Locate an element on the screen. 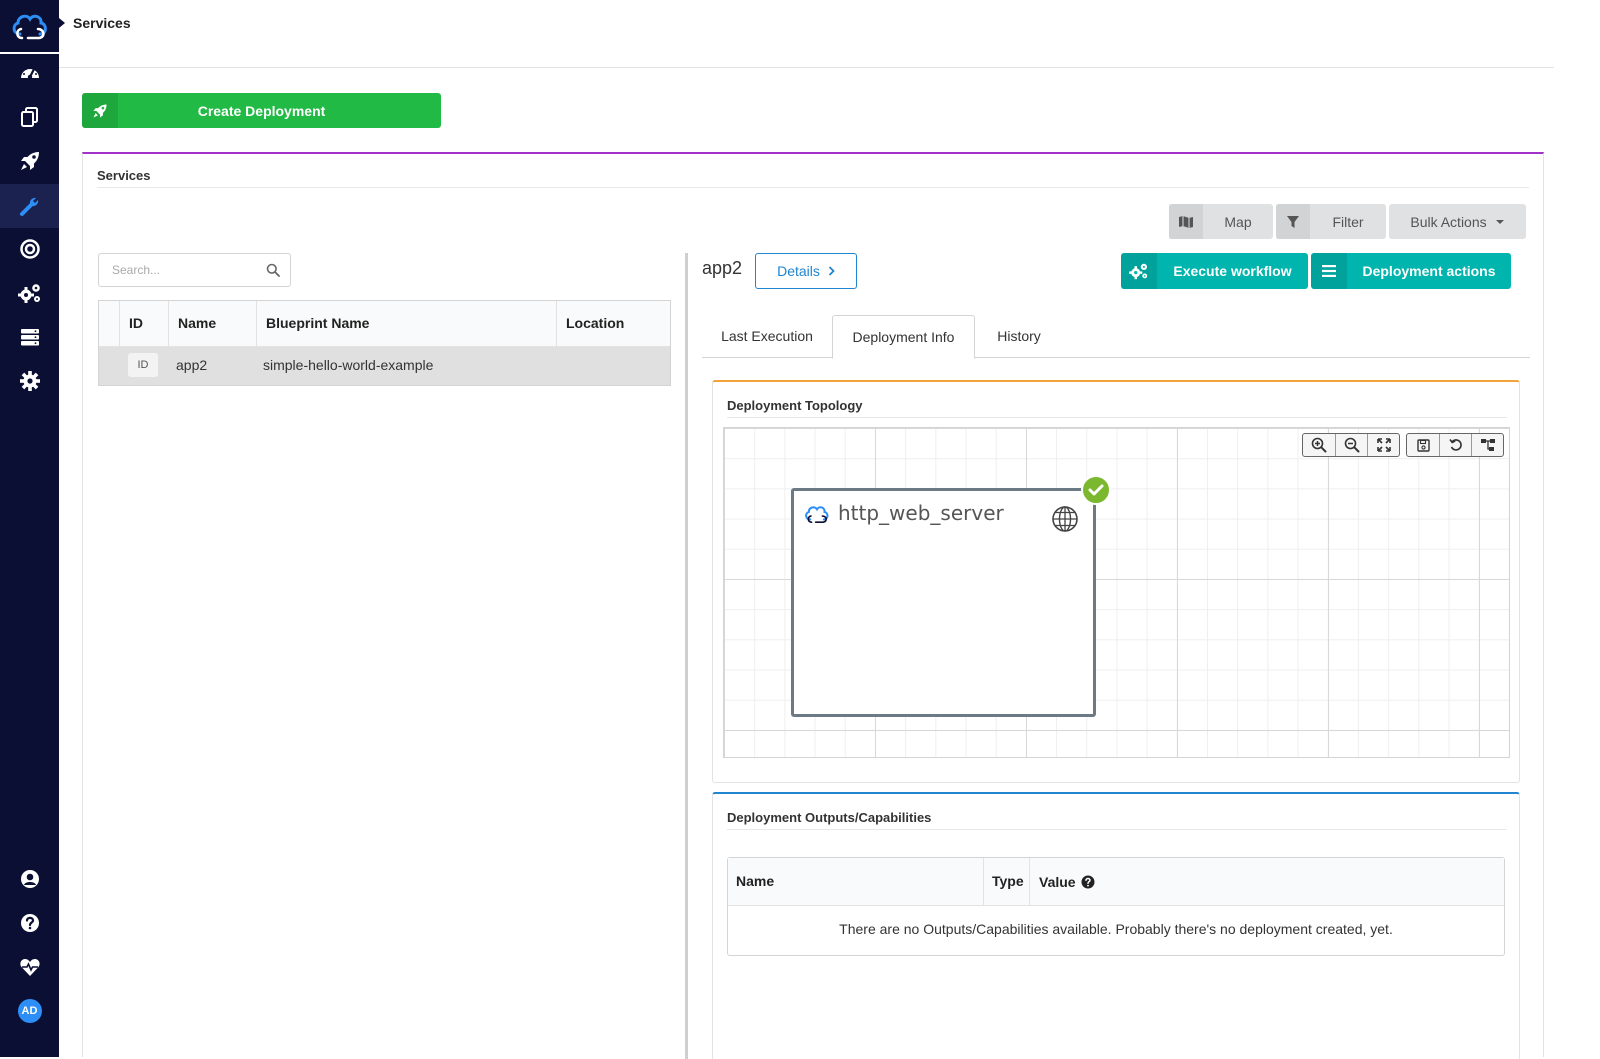  tab-last-execution: Last Execution is located at coordinates (767, 336).